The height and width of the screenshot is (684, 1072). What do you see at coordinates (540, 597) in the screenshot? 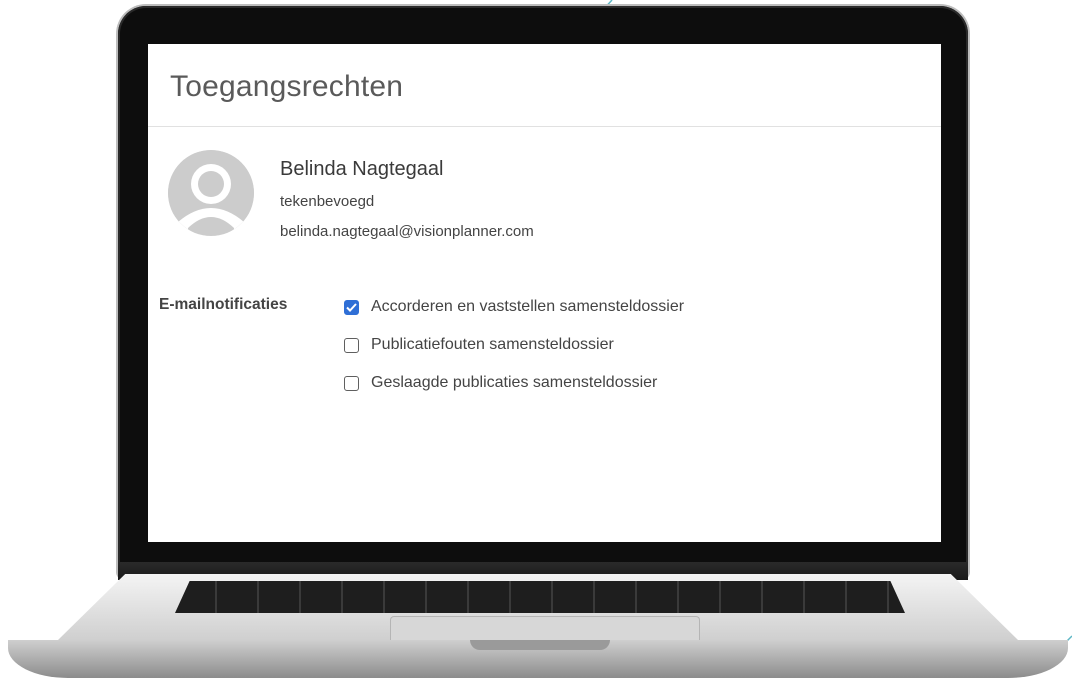
I see `keyboard` at bounding box center [540, 597].